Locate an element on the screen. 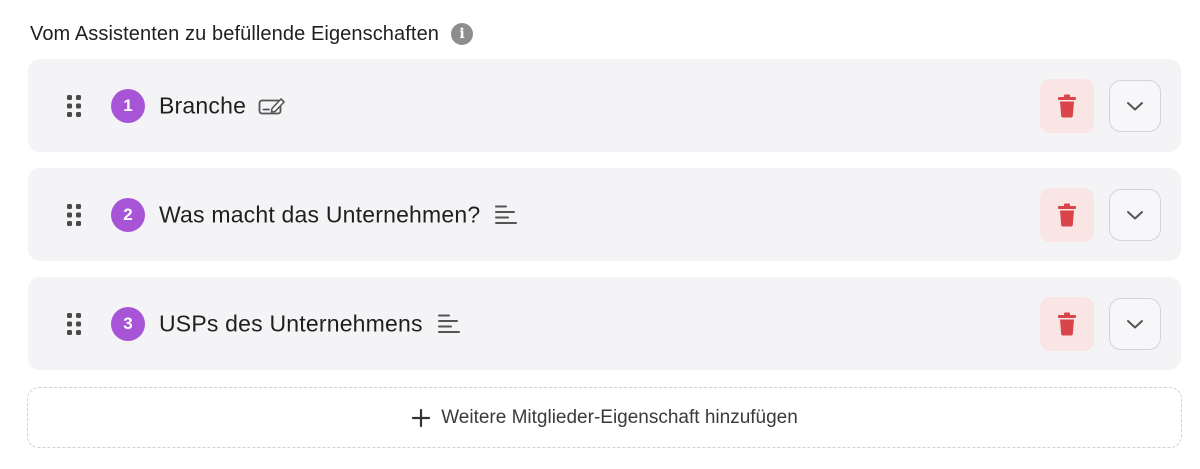  property-label: Was macht das Unternehmen? is located at coordinates (320, 214).